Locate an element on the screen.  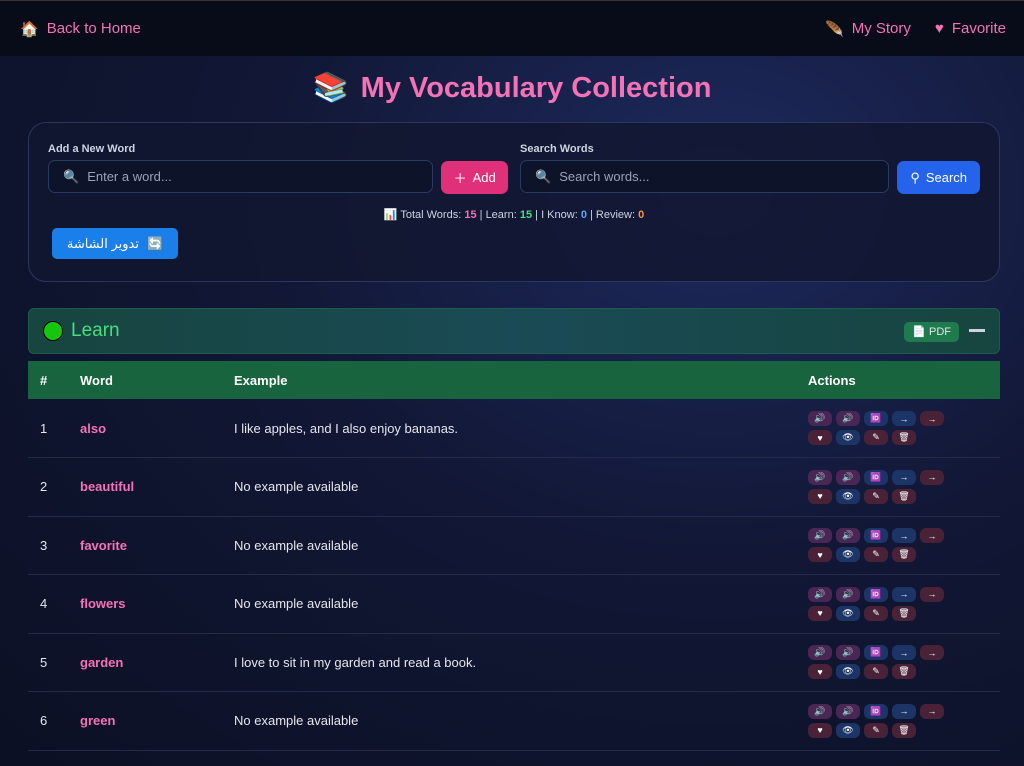
back-home-link: 🏠 Back to Home is located at coordinates (80, 29).